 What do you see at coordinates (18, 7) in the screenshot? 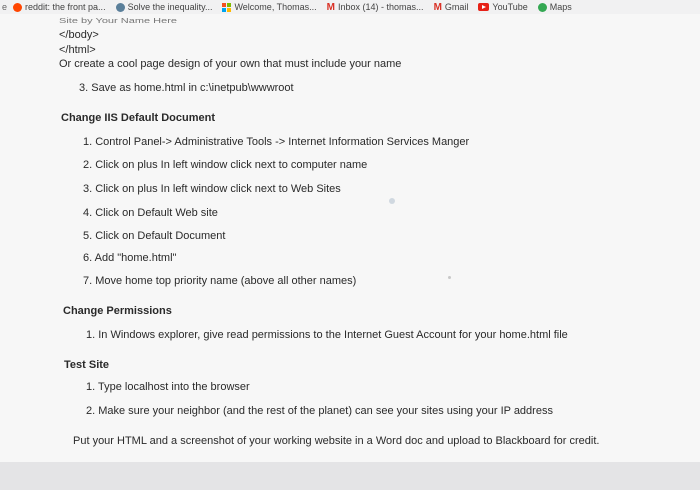
I see `reddit-icon` at bounding box center [18, 7].